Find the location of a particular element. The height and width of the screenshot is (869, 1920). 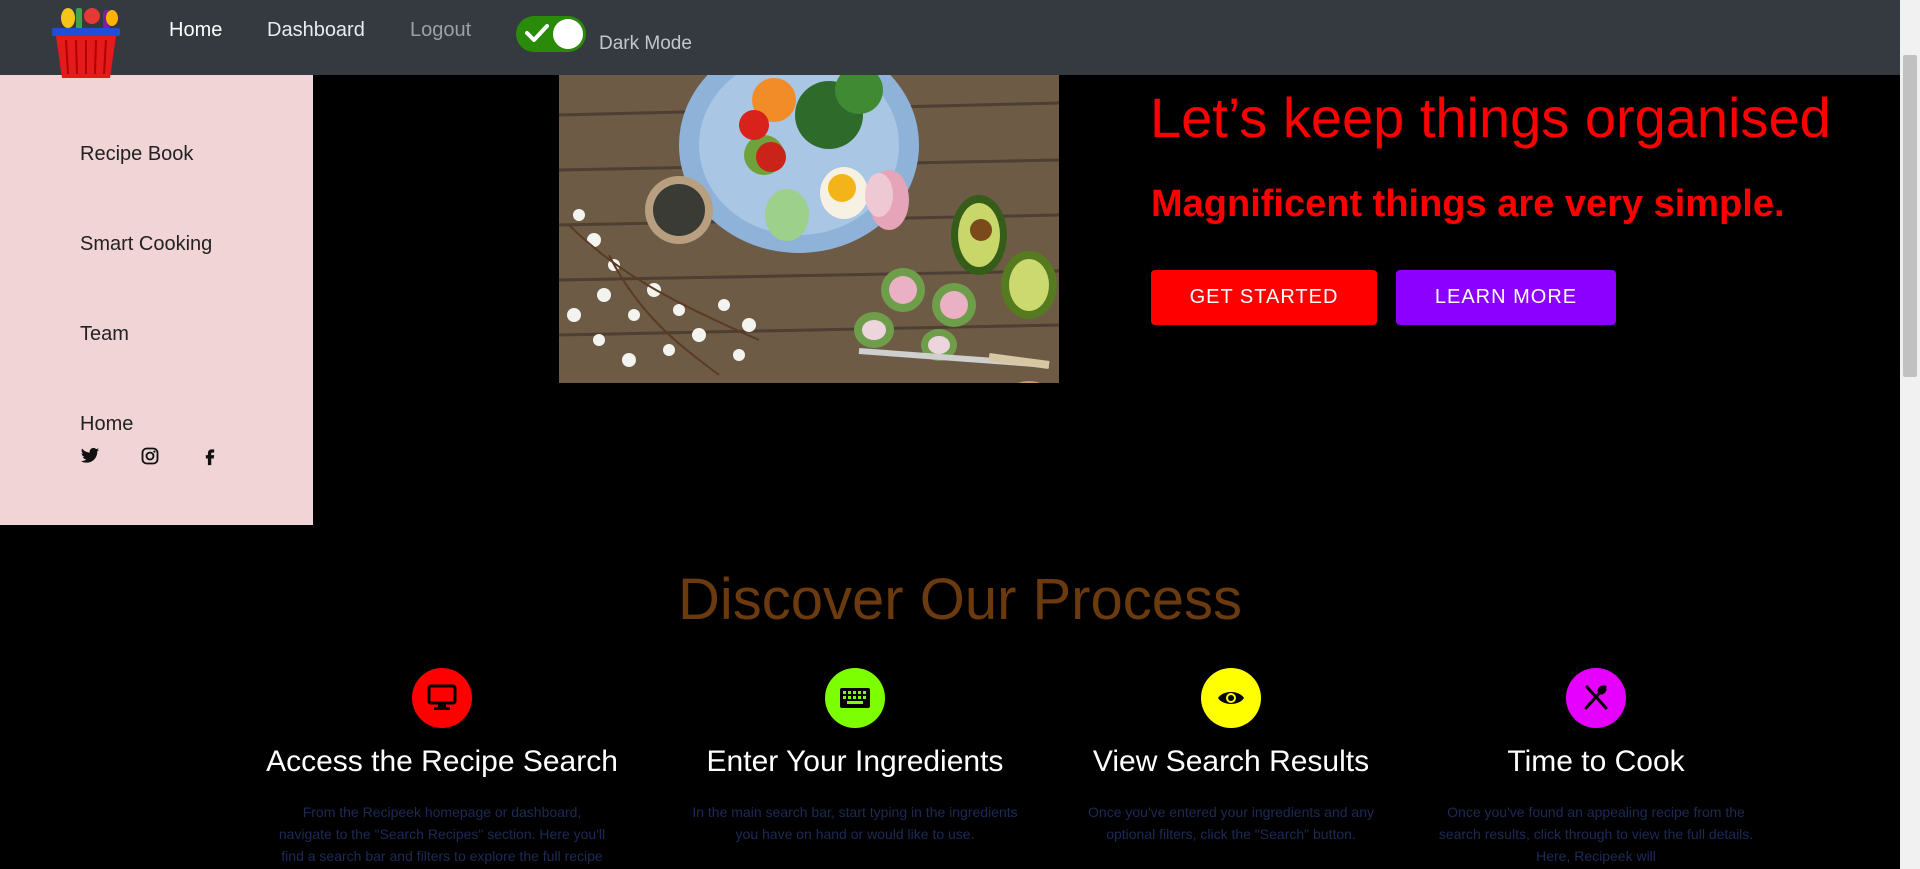

scrollbar-thumb is located at coordinates (1910, 216).